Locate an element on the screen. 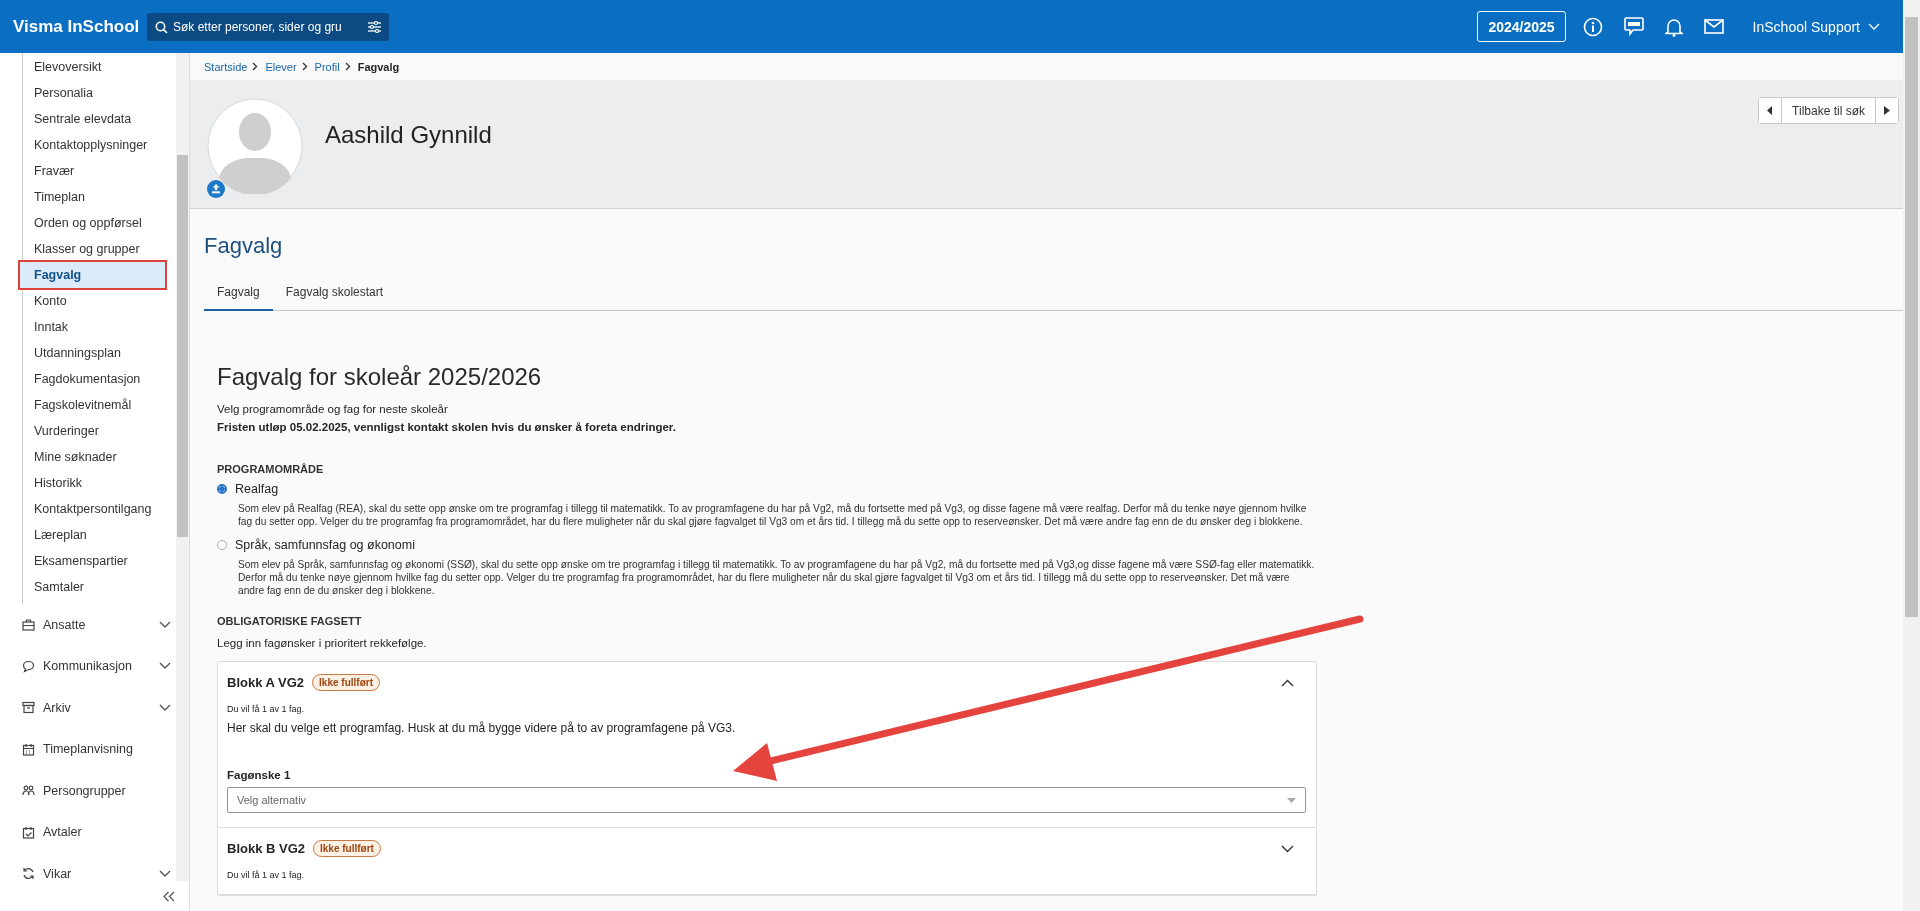 Image resolution: width=1920 pixels, height=911 pixels. sidebar-item: Kontaktpersontilgang is located at coordinates (92, 509).